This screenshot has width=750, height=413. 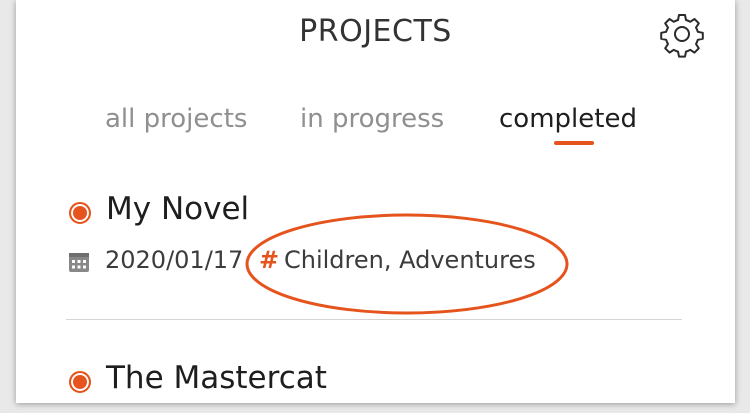 I want to click on page-title: PROJECTS, so click(x=375, y=31).